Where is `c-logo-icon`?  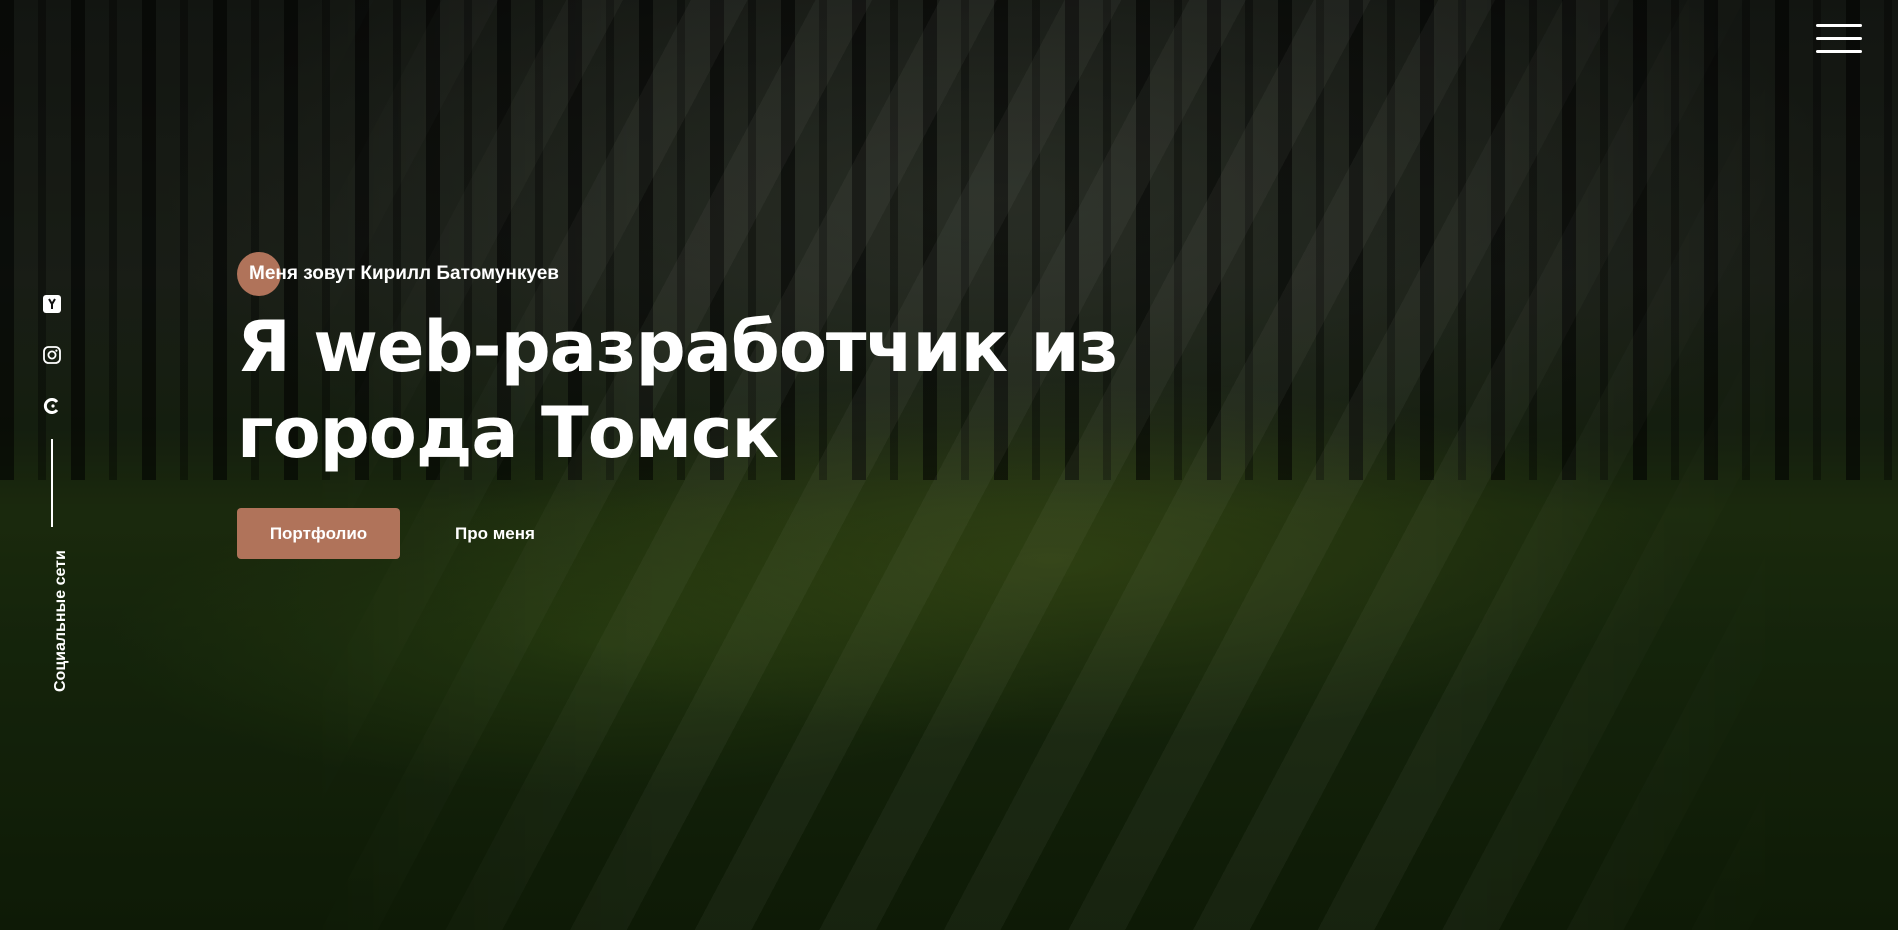
c-logo-icon is located at coordinates (51, 406).